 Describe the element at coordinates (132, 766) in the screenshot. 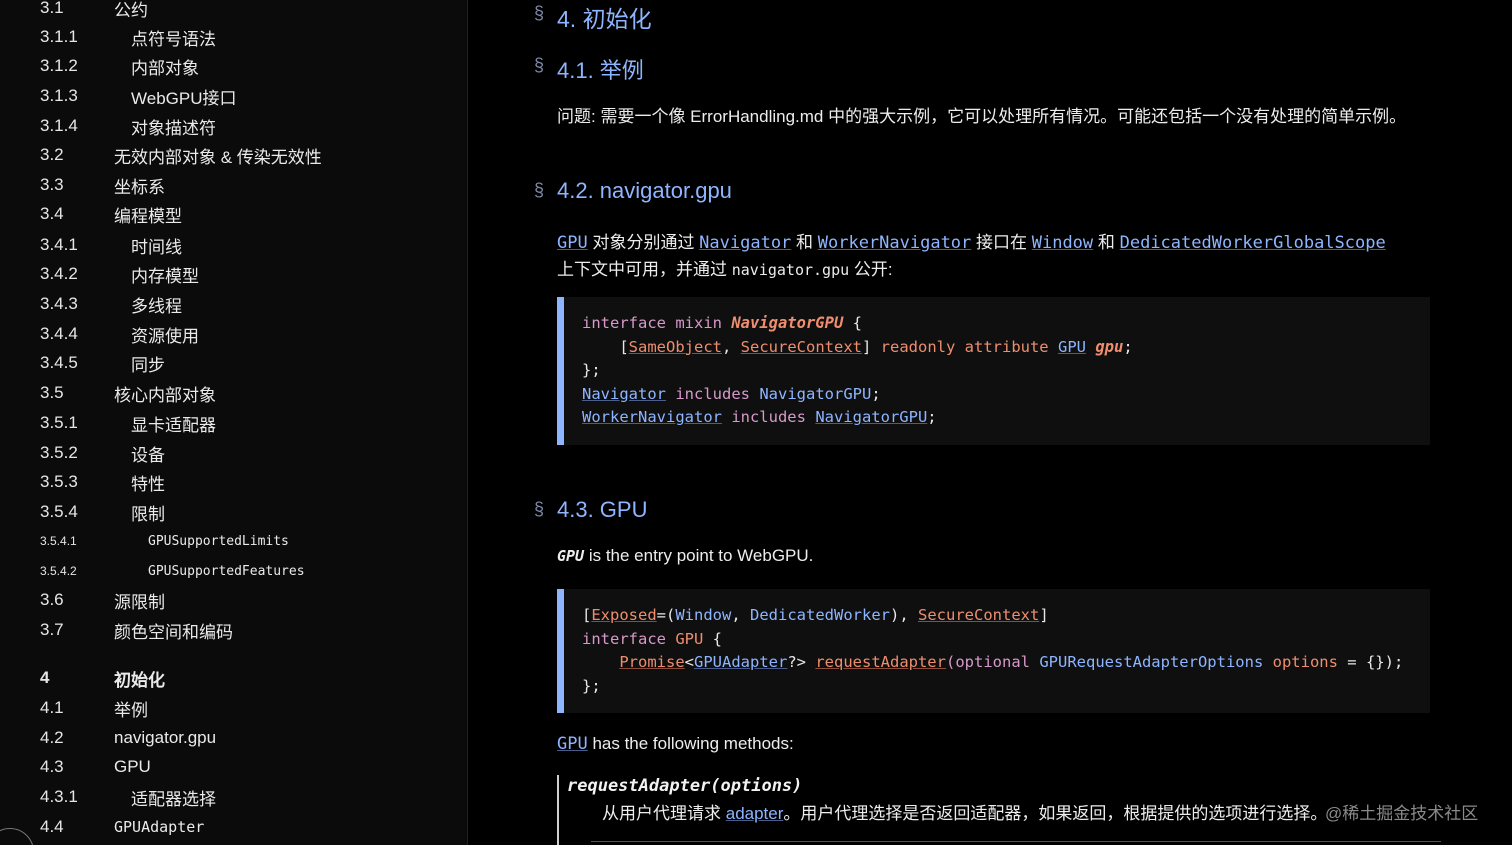

I see `toc-item-label: GPU` at that location.